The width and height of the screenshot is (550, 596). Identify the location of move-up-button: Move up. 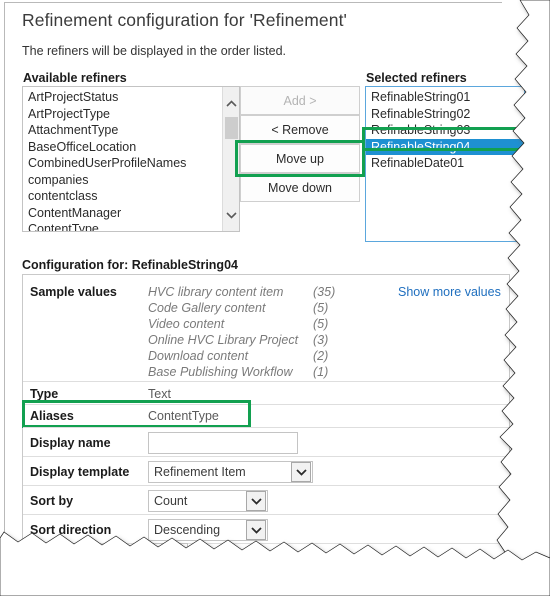
(300, 158).